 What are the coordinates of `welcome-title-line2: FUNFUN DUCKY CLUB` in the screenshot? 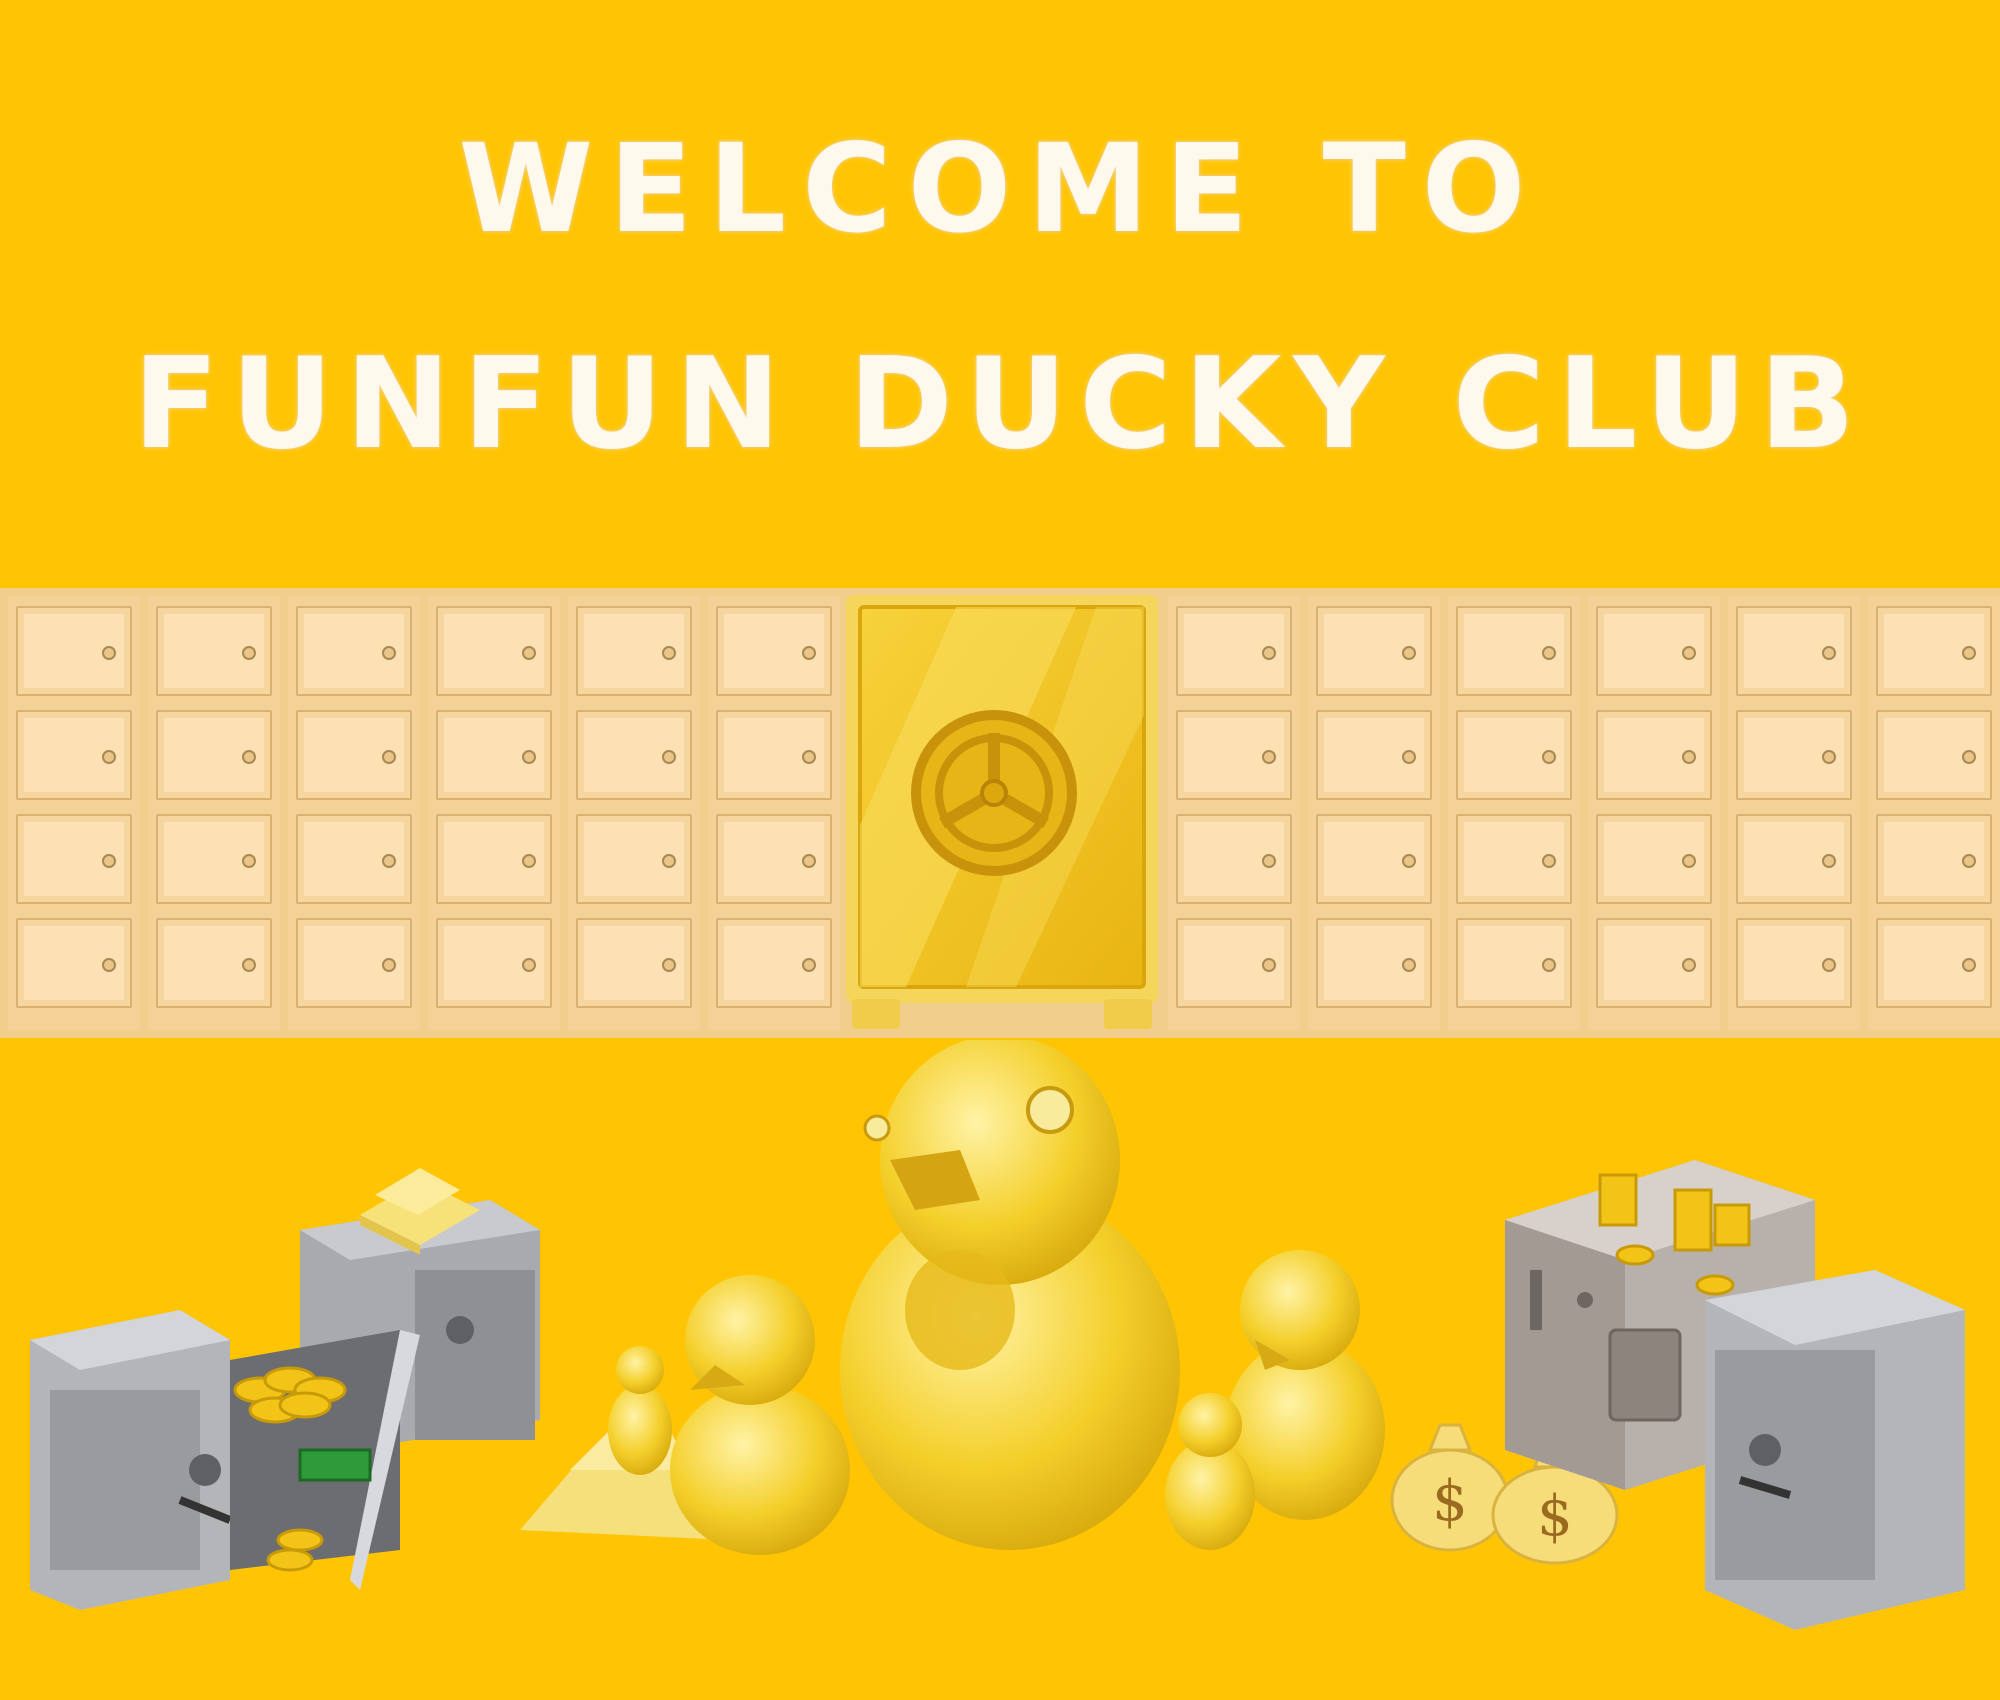 It's located at (1000, 403).